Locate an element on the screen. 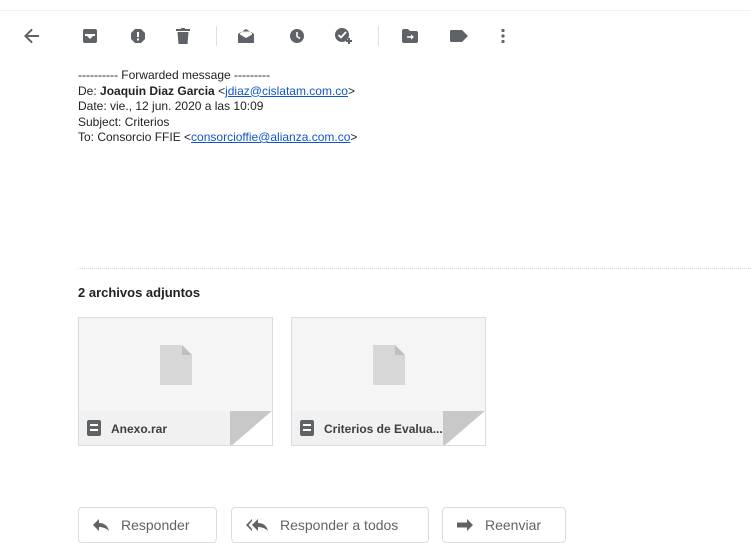 Image resolution: width=751 pixels, height=543 pixels. snooze-icon is located at coordinates (297, 36).